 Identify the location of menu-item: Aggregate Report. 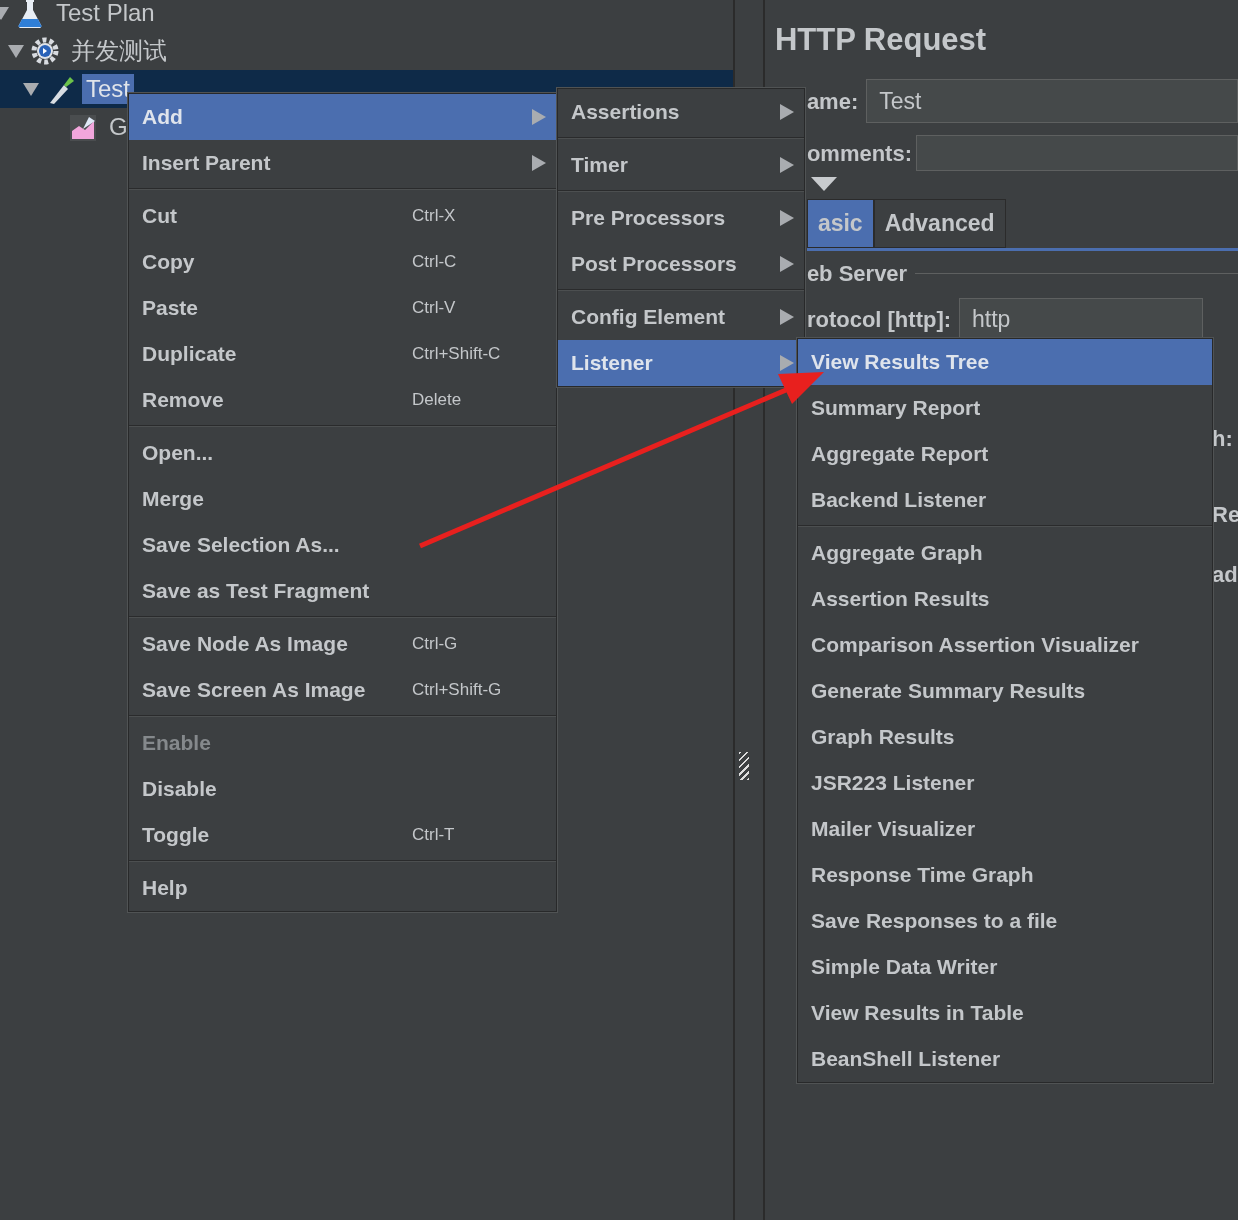
(1005, 454).